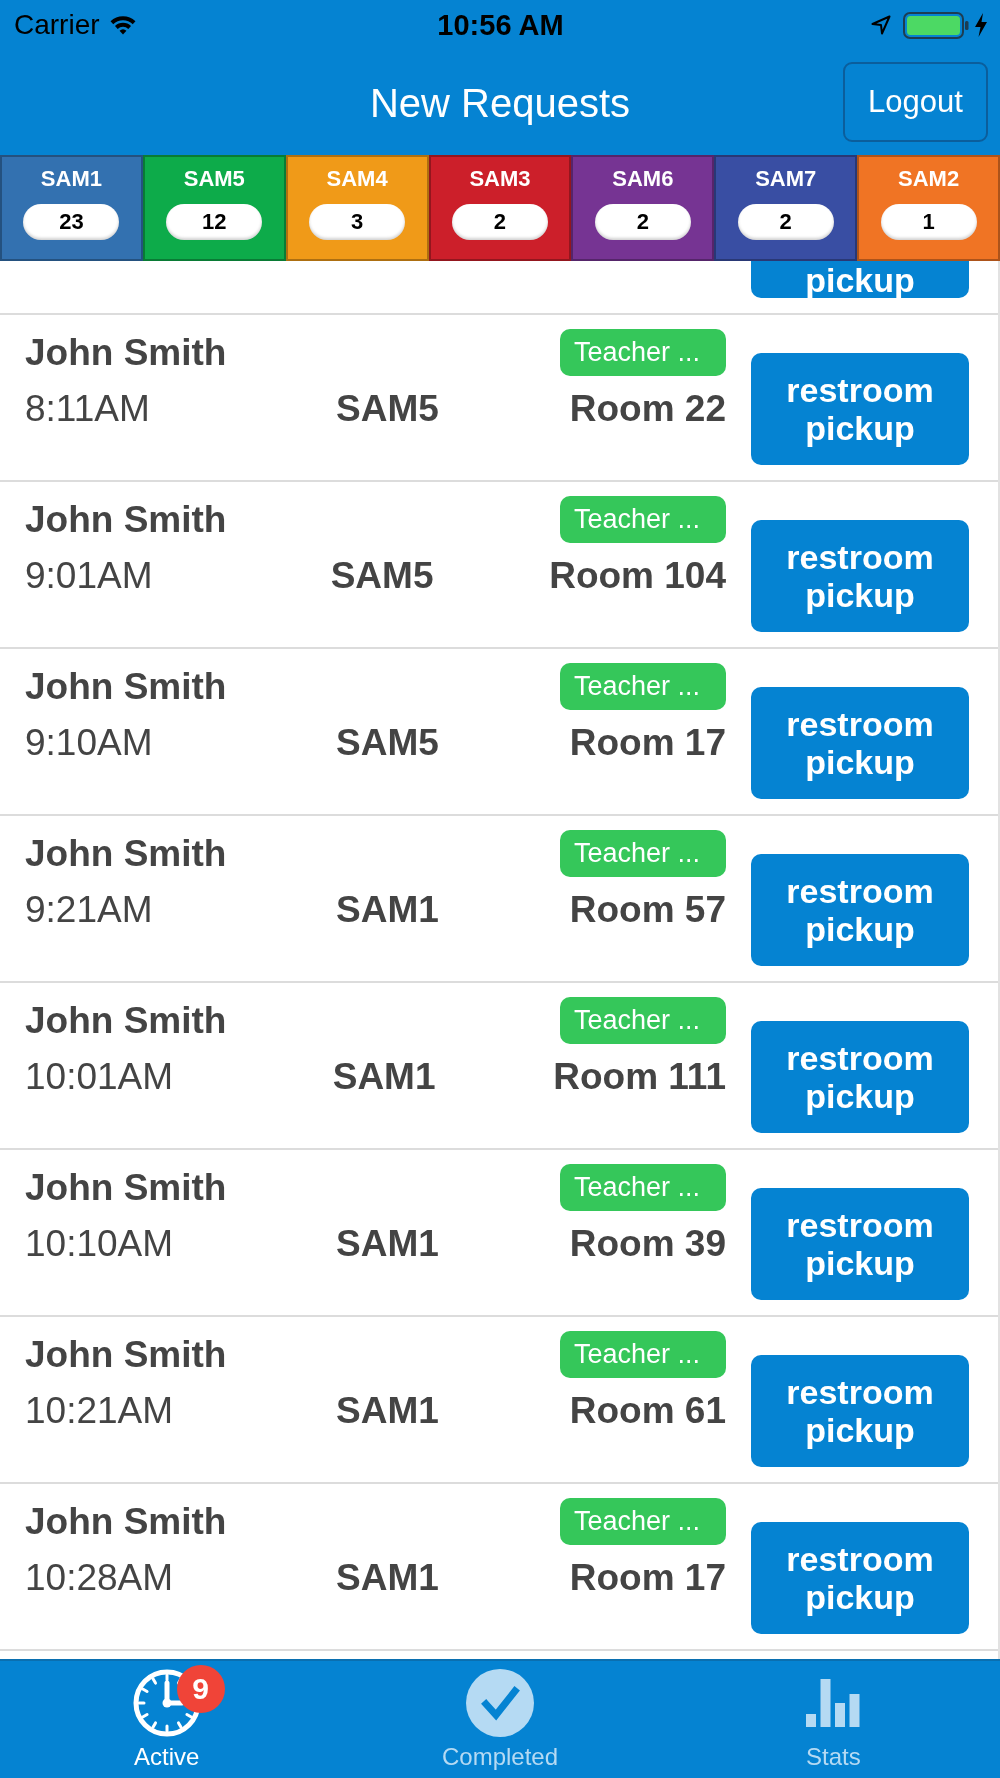 The height and width of the screenshot is (1778, 1000). What do you see at coordinates (647, 1244) in the screenshot?
I see `room-label: Room 39` at bounding box center [647, 1244].